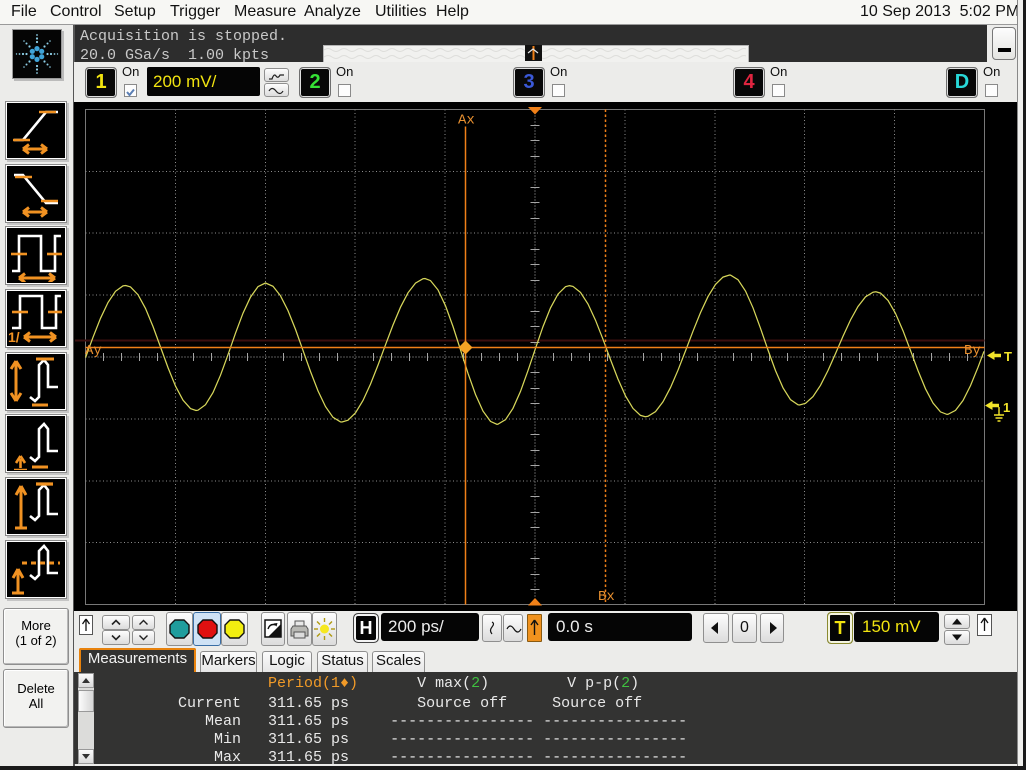 The image size is (1026, 770). Describe the element at coordinates (1006, 407) in the screenshot. I see `svg-text: 1` at that location.